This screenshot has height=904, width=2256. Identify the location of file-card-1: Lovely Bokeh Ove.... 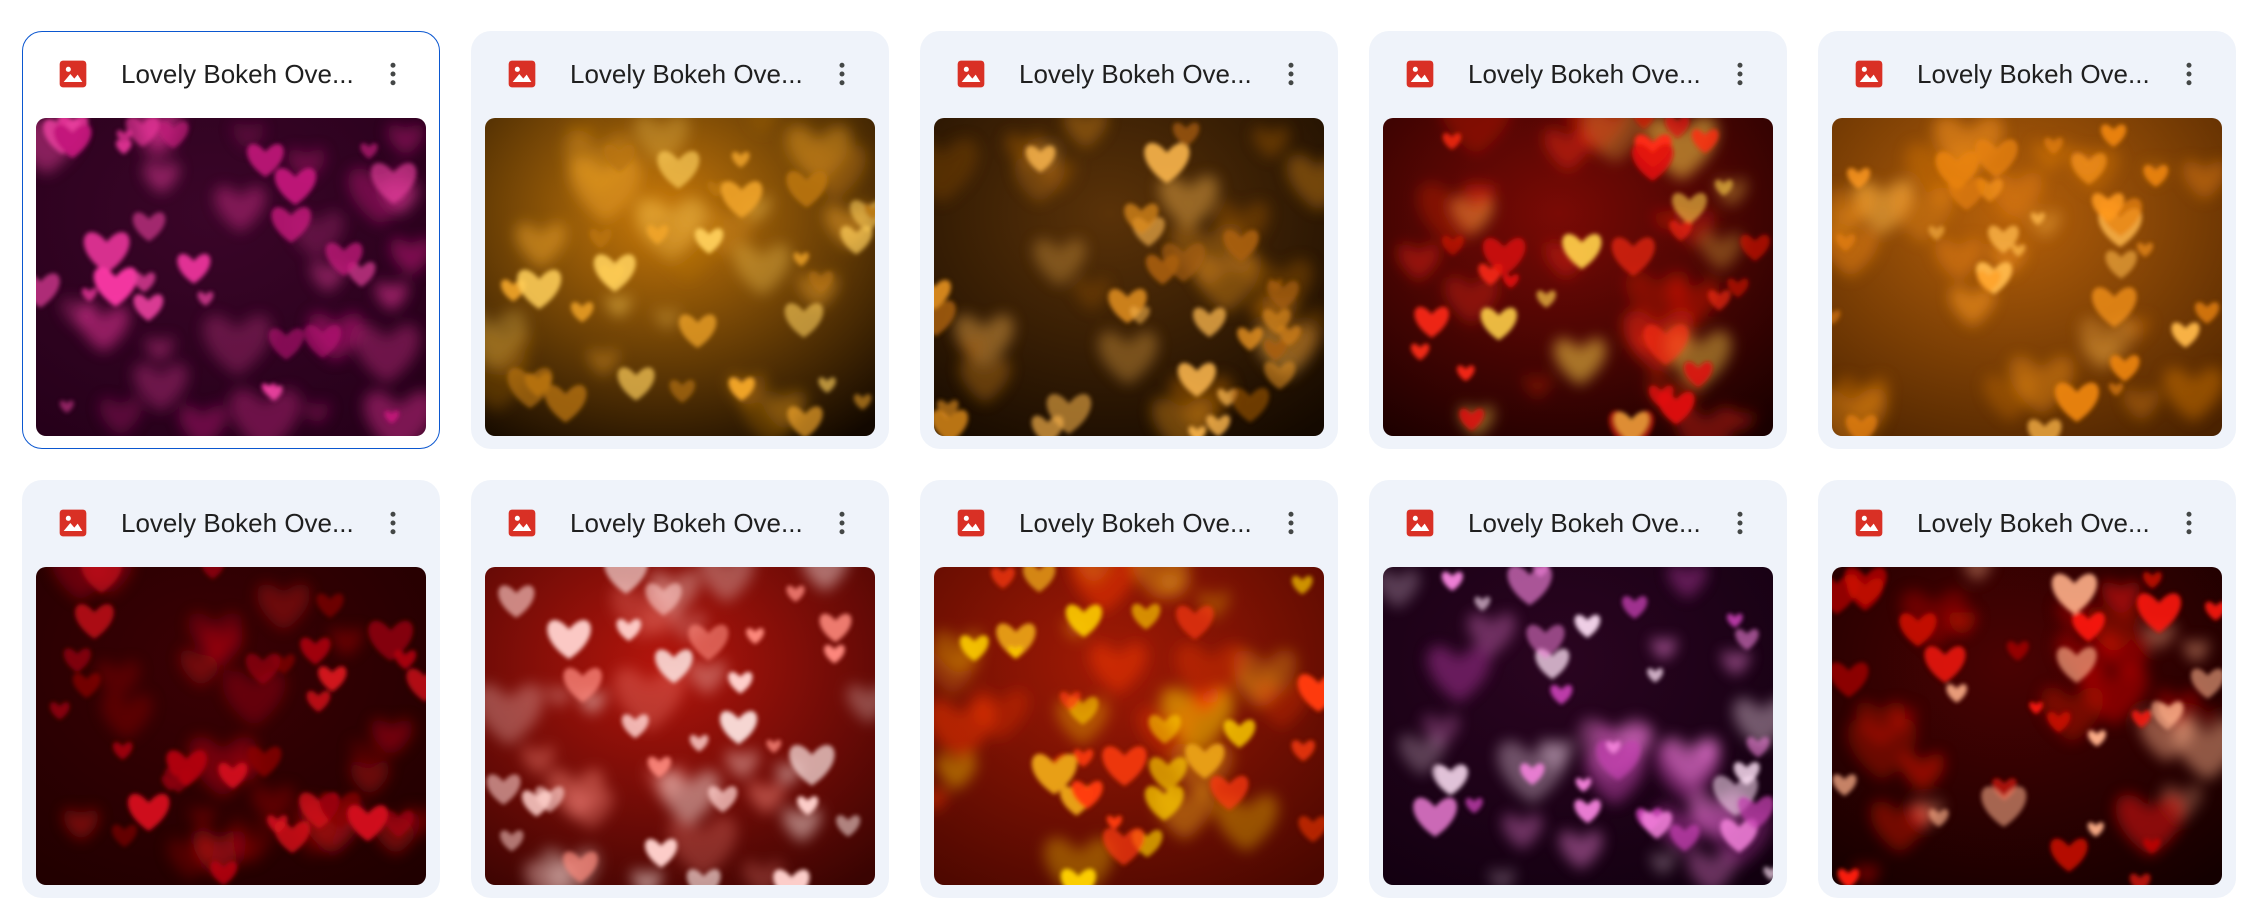
(231, 240).